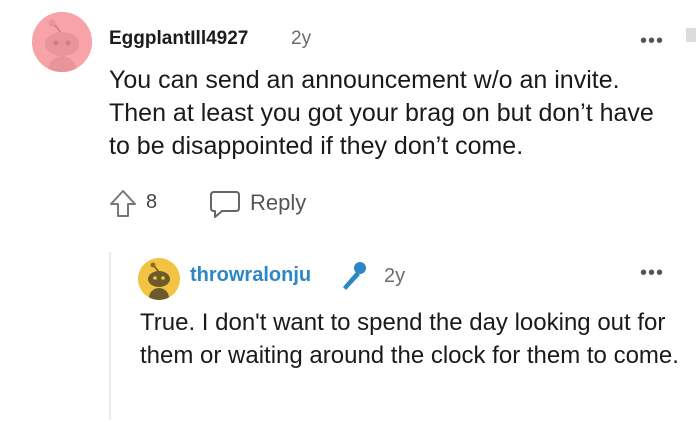 Image resolution: width=700 pixels, height=422 pixels. What do you see at coordinates (278, 203) in the screenshot?
I see `reply-button: Reply` at bounding box center [278, 203].